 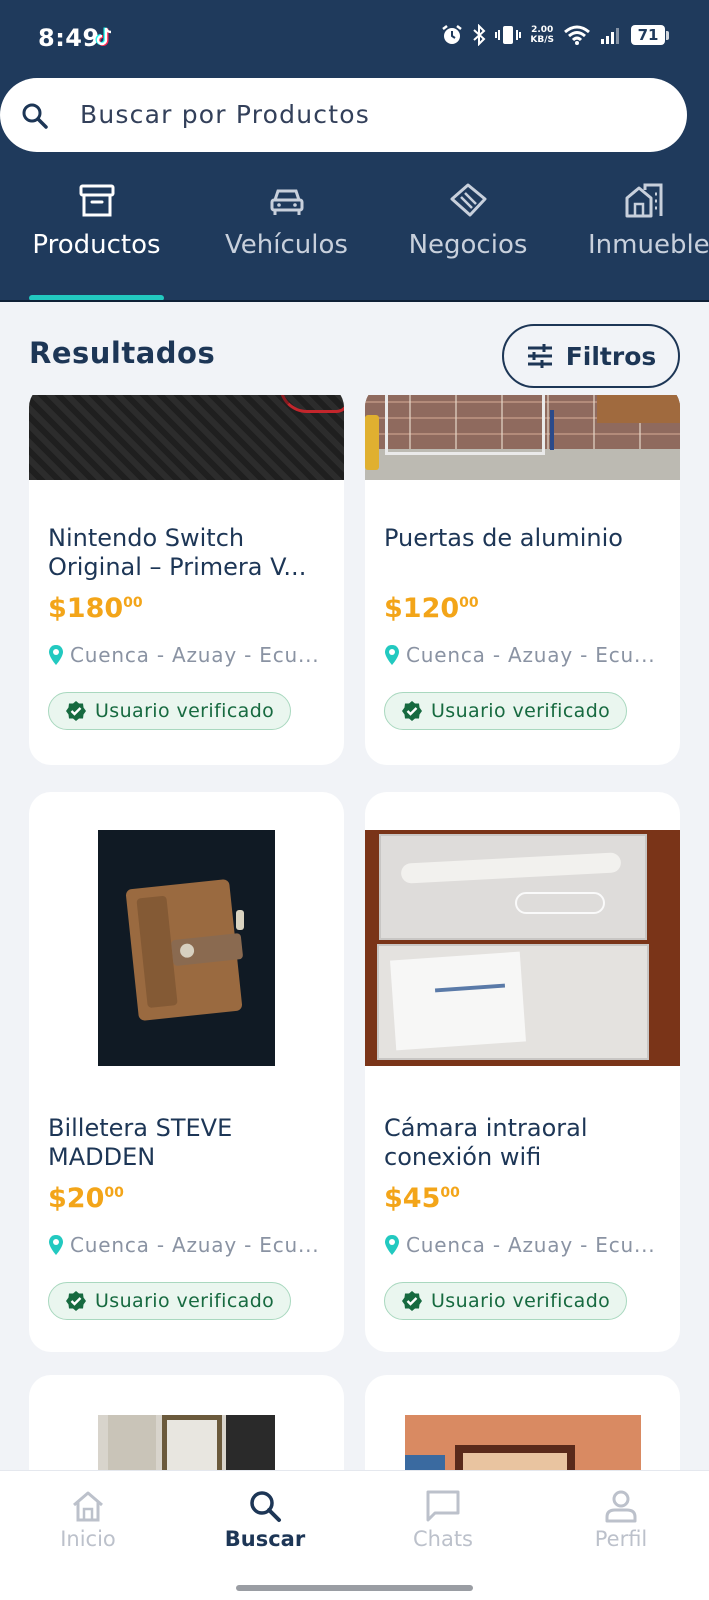 I want to click on sliders-icon, so click(x=539, y=356).